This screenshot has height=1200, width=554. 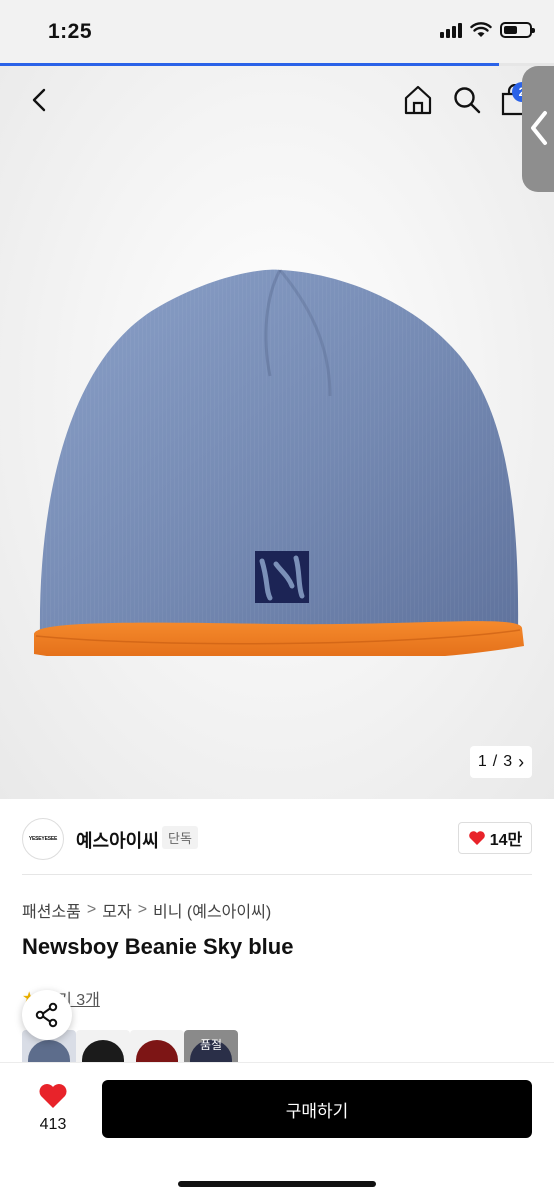 I want to click on counter-current: 1, so click(x=482, y=761).